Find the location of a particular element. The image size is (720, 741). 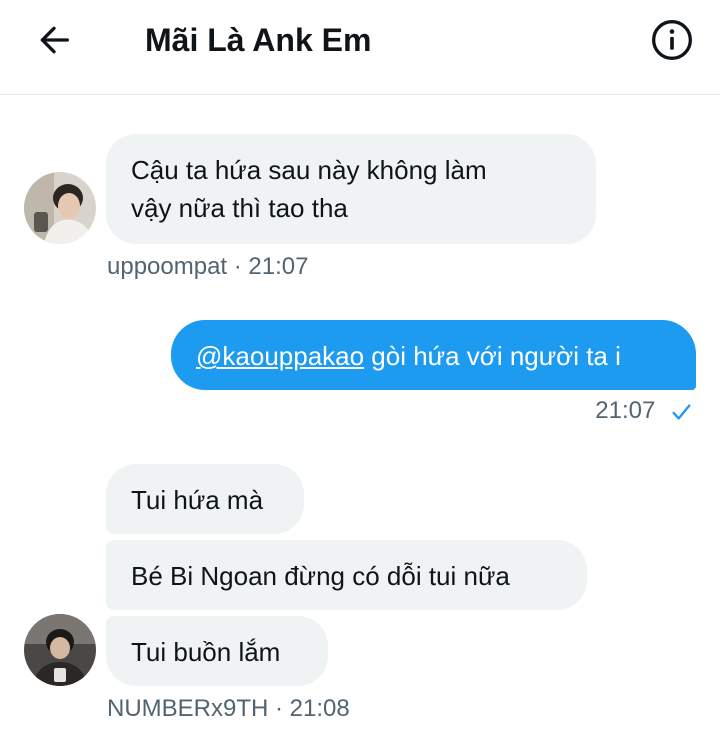

message-bubble-incoming: Tui hứa mà is located at coordinates (205, 499).